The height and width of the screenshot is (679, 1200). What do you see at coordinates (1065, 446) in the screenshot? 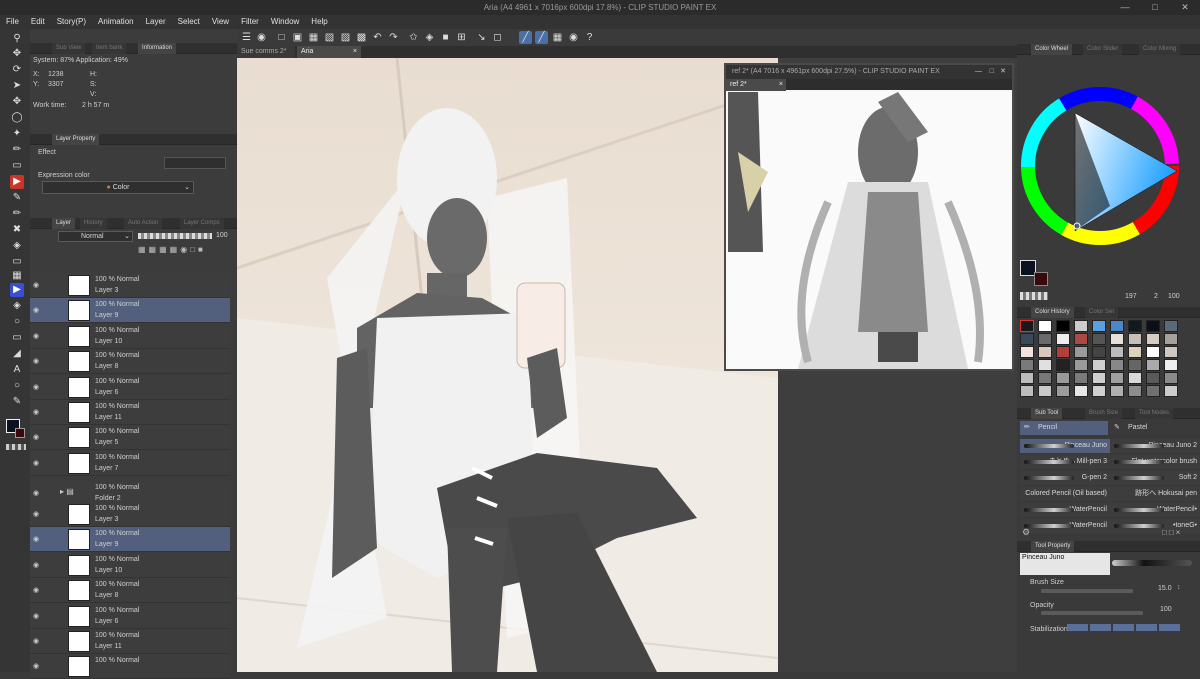
I see `brush-pinceau-juno: Pinceau Juno` at bounding box center [1065, 446].